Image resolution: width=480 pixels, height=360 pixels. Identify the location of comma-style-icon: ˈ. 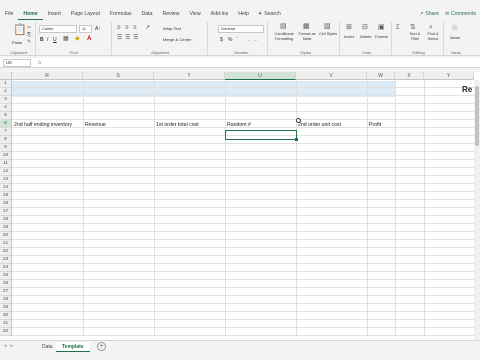
(237, 40).